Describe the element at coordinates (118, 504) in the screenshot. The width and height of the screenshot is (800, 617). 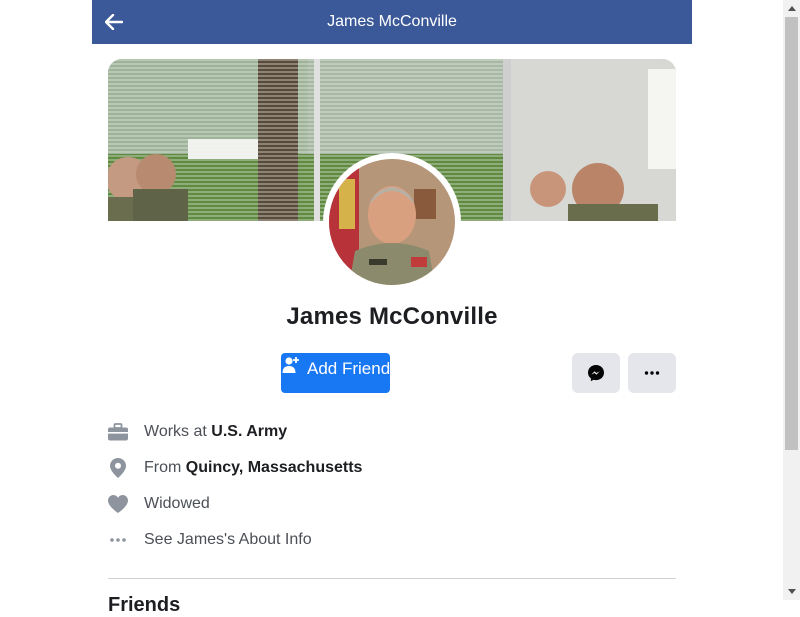
I see `heart-icon` at that location.